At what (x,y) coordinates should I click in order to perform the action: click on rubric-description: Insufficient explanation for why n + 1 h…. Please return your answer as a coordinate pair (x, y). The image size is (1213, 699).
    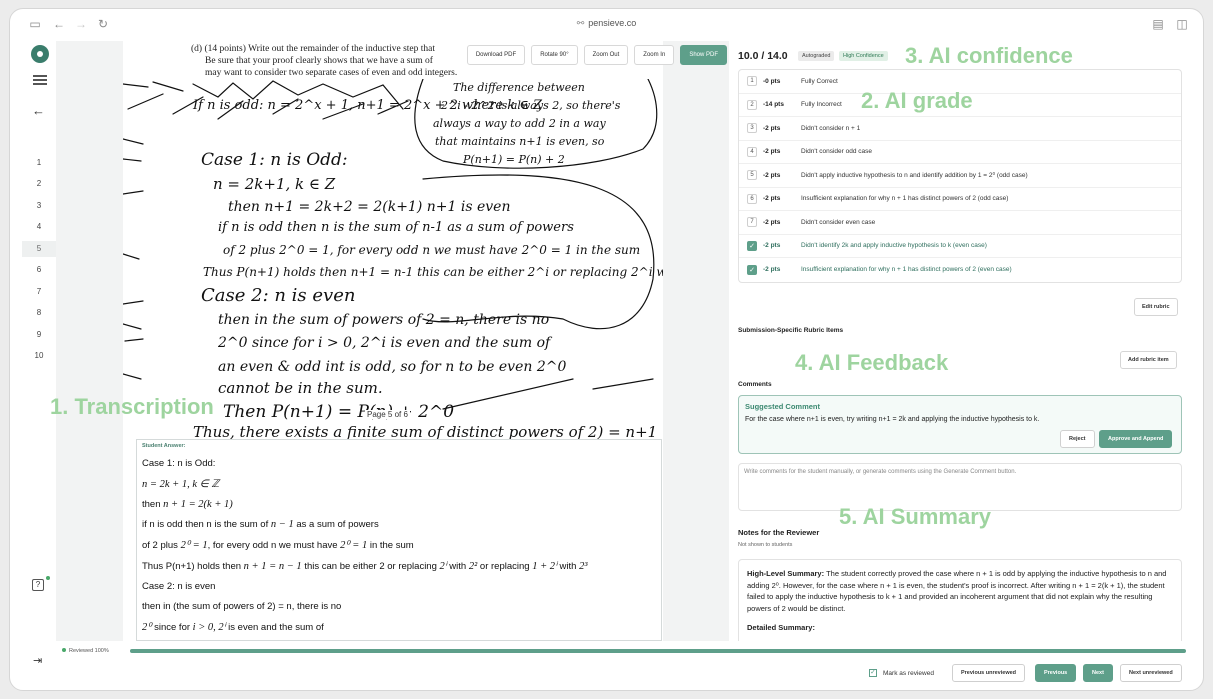
    Looking at the image, I should click on (906, 270).